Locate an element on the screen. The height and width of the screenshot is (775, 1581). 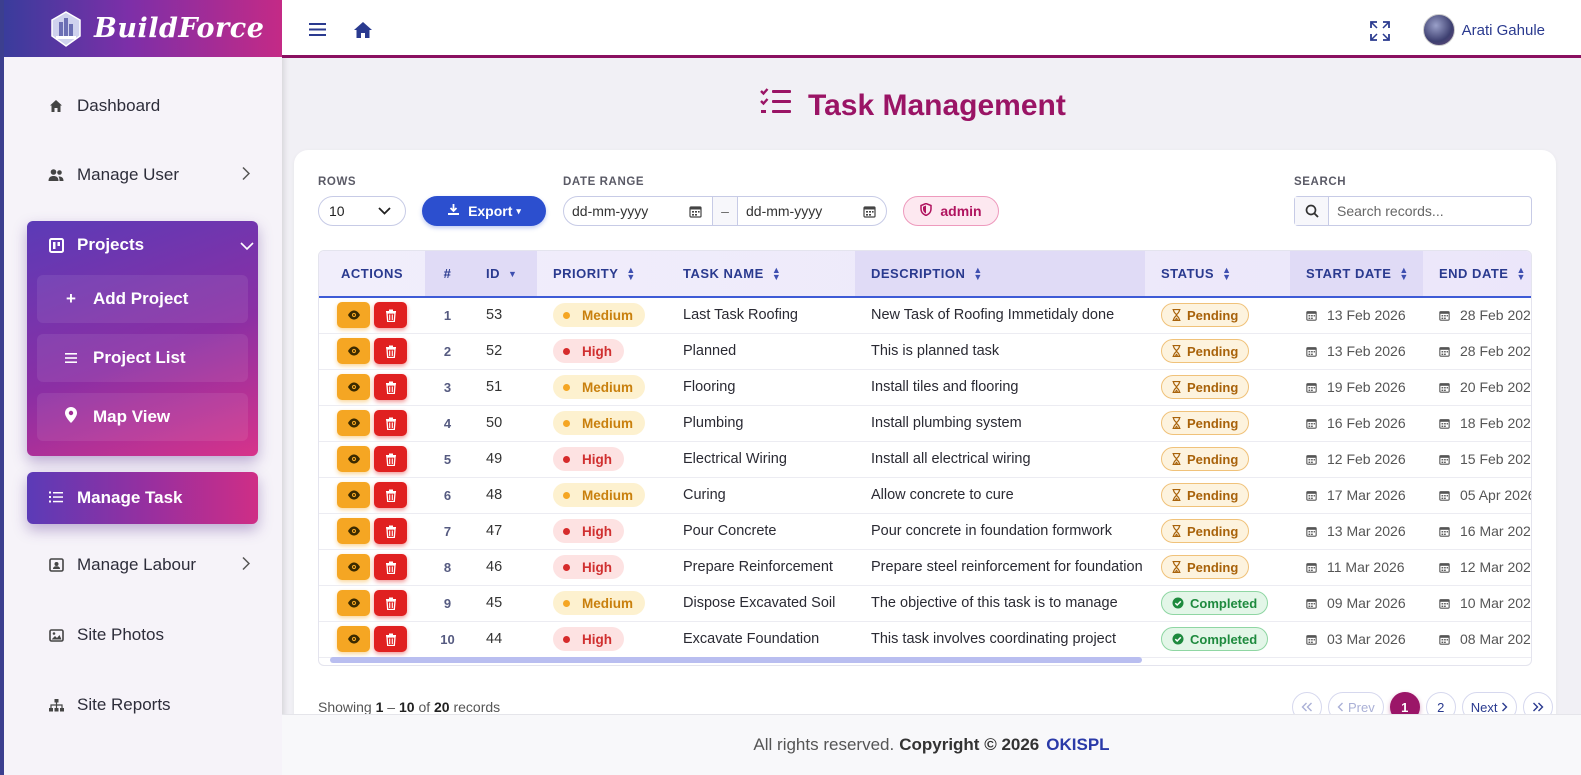
row-start-date: 13 Feb 2026 is located at coordinates (1356, 315).